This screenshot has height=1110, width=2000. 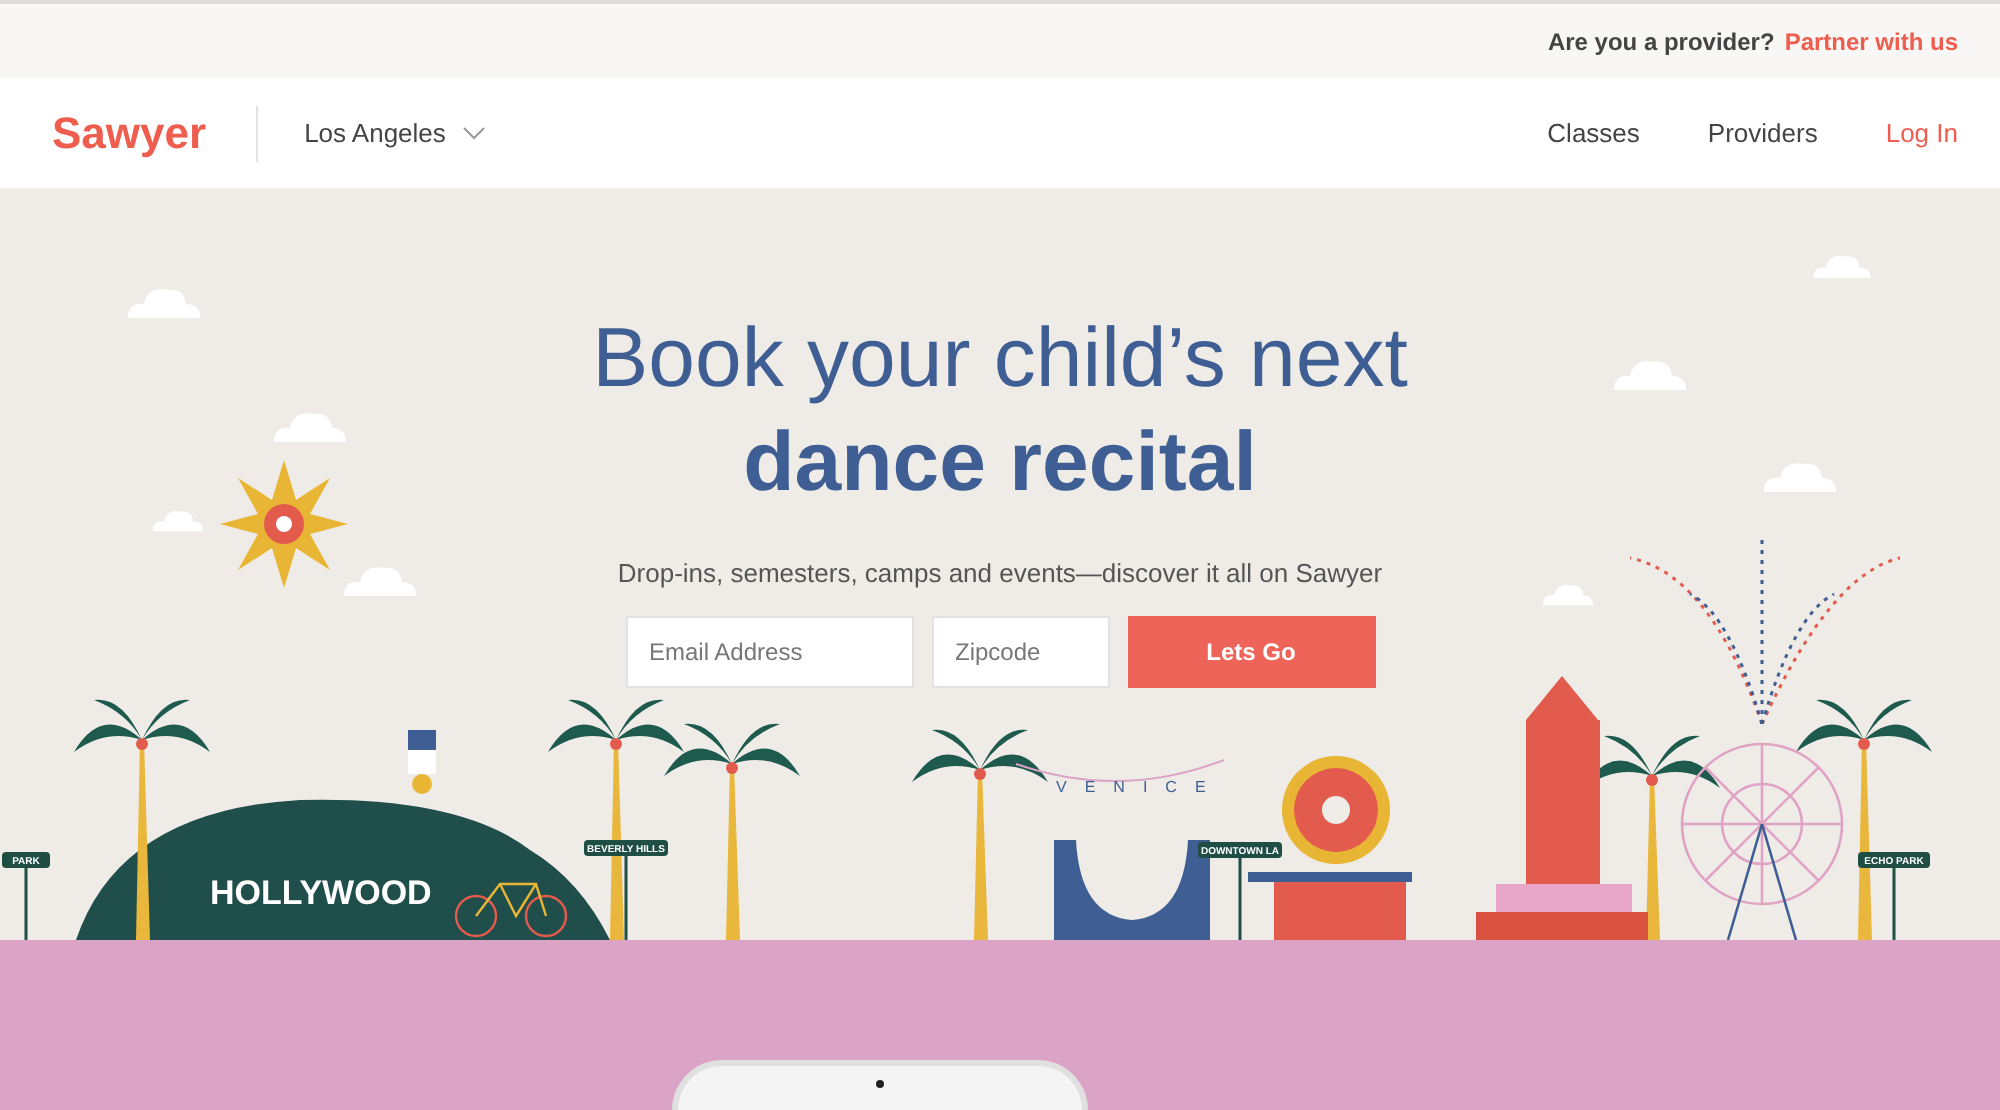 What do you see at coordinates (1762, 133) in the screenshot?
I see `nav-link: Providers` at bounding box center [1762, 133].